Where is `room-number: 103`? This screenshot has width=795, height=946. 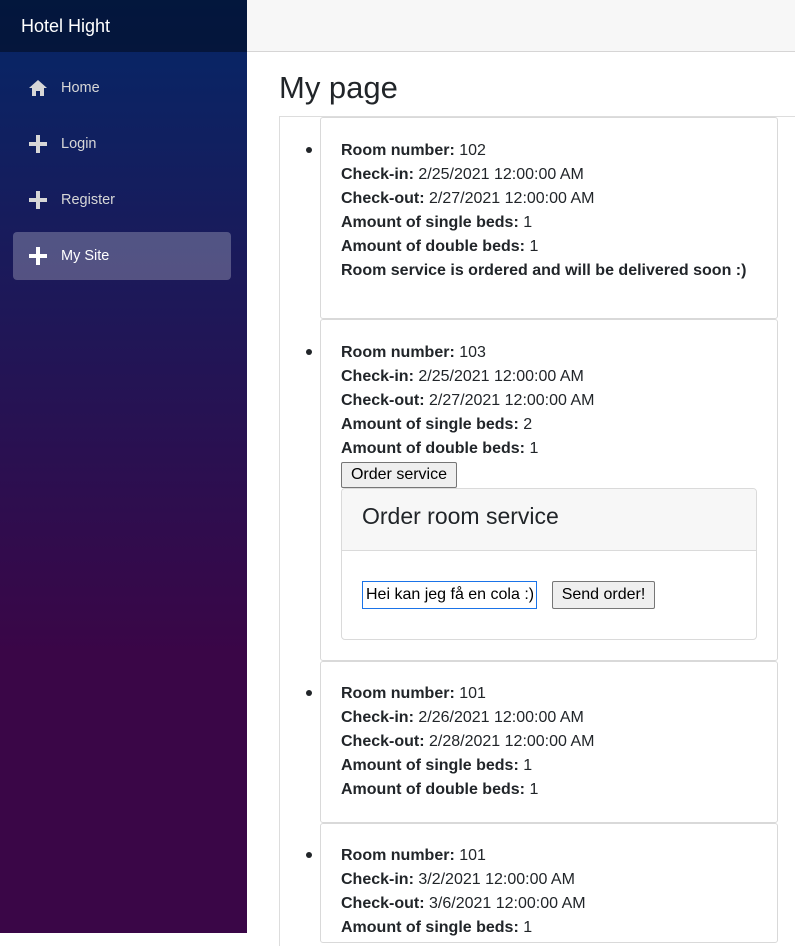
room-number: 103 is located at coordinates (472, 352).